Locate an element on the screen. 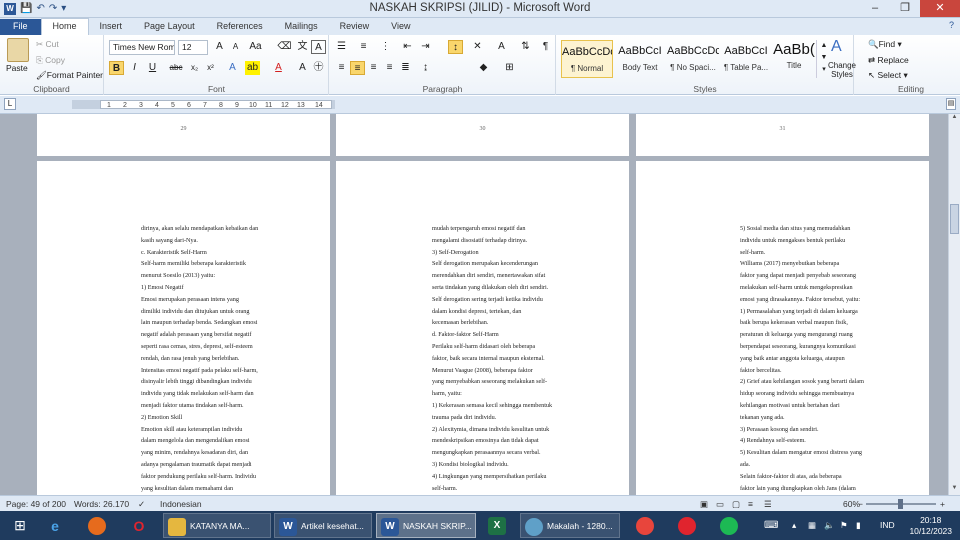 This screenshot has height=540, width=960. align-center-icon: ≡ is located at coordinates (357, 68).